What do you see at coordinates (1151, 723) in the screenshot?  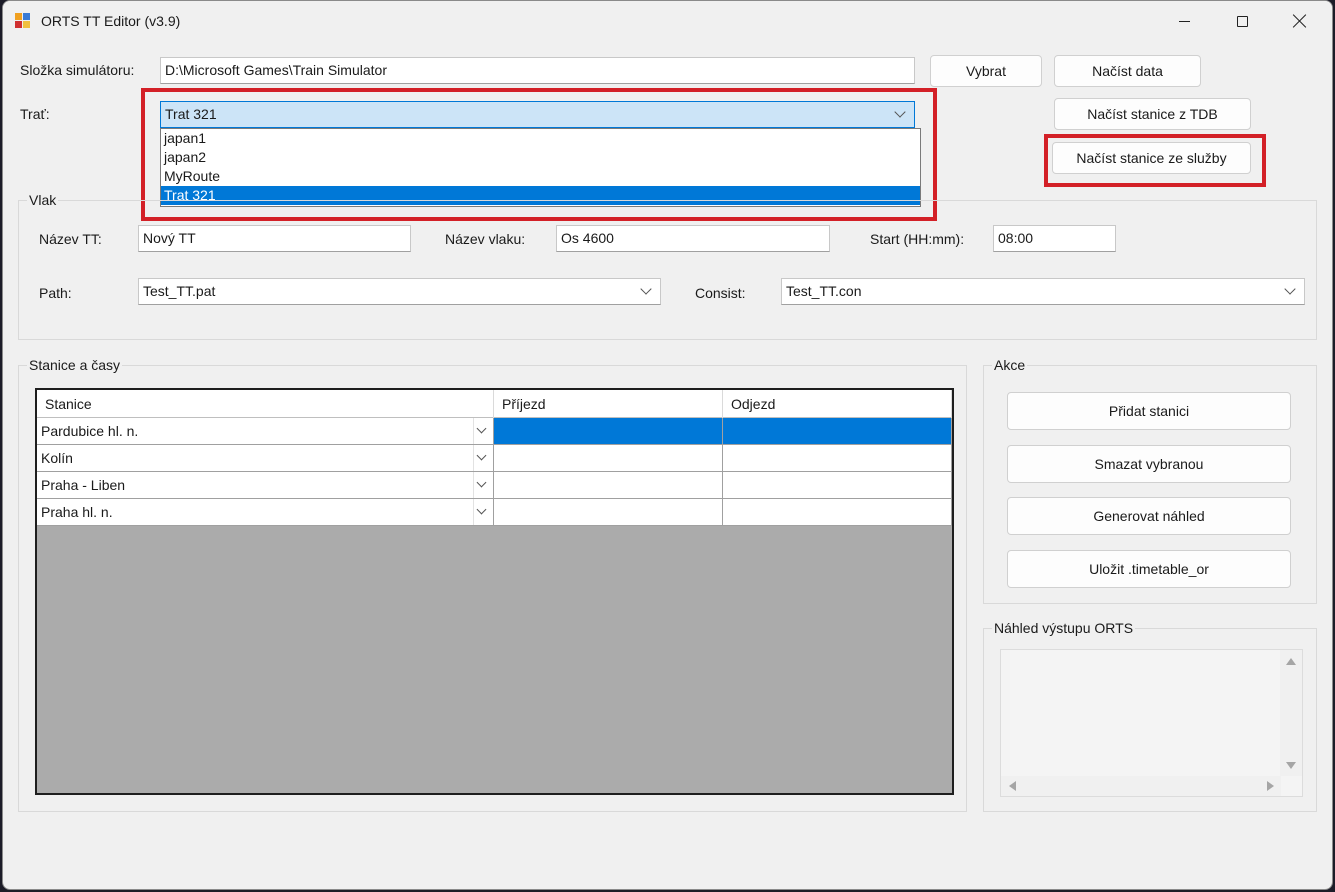 I see `preview-textarea` at bounding box center [1151, 723].